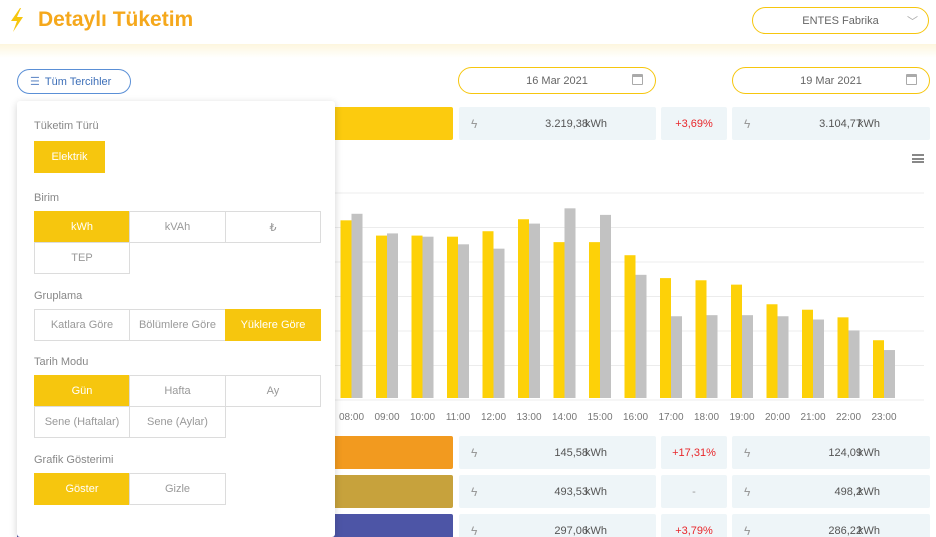 This screenshot has width=936, height=537. What do you see at coordinates (66, 126) in the screenshot?
I see `consumption-type-title: Tüketim Türü` at bounding box center [66, 126].